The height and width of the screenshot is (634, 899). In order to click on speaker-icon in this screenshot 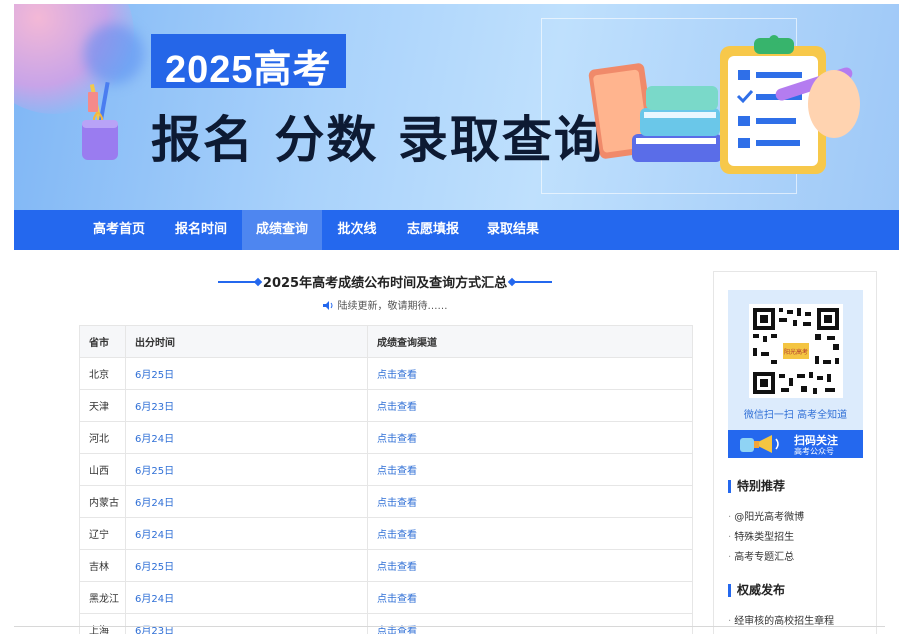, I will do `click(327, 305)`.